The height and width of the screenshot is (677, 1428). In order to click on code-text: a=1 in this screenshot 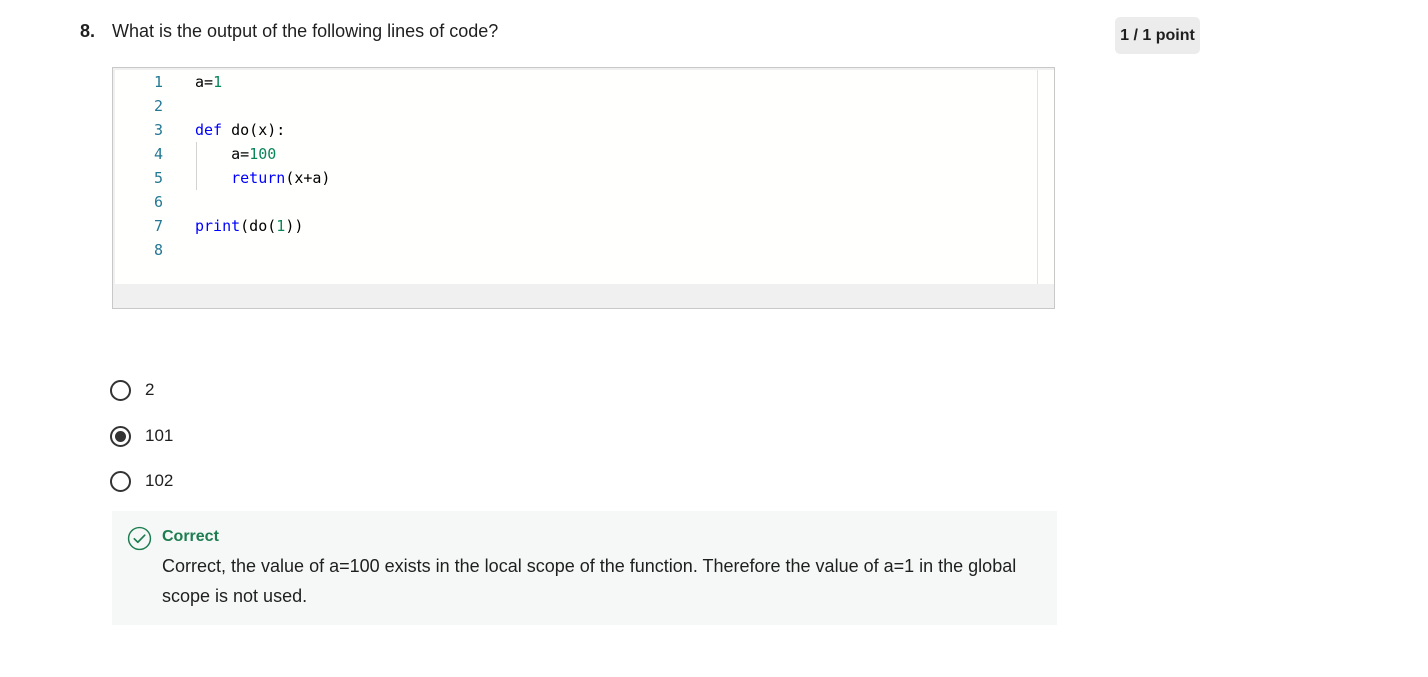, I will do `click(209, 82)`.